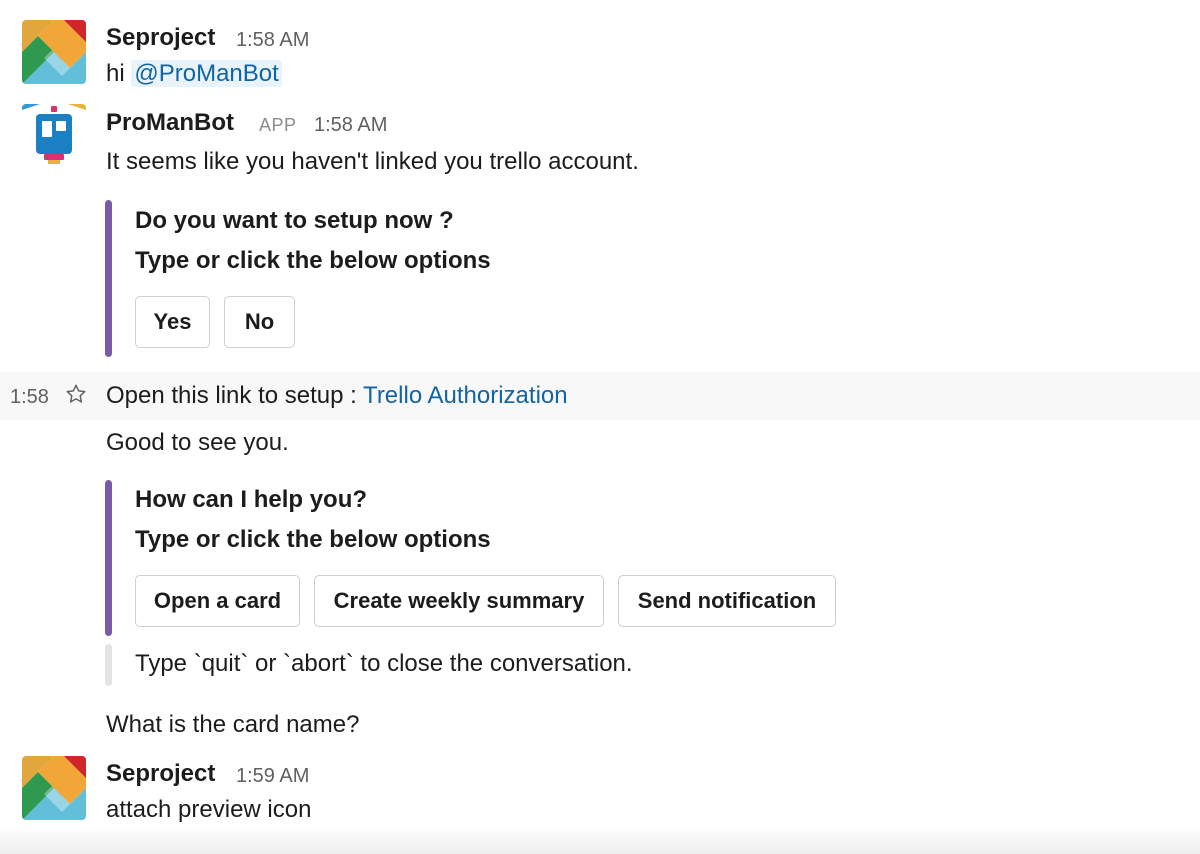 The height and width of the screenshot is (854, 1200). Describe the element at coordinates (465, 395) in the screenshot. I see `trello-authorization-link: Trello Authorization` at that location.